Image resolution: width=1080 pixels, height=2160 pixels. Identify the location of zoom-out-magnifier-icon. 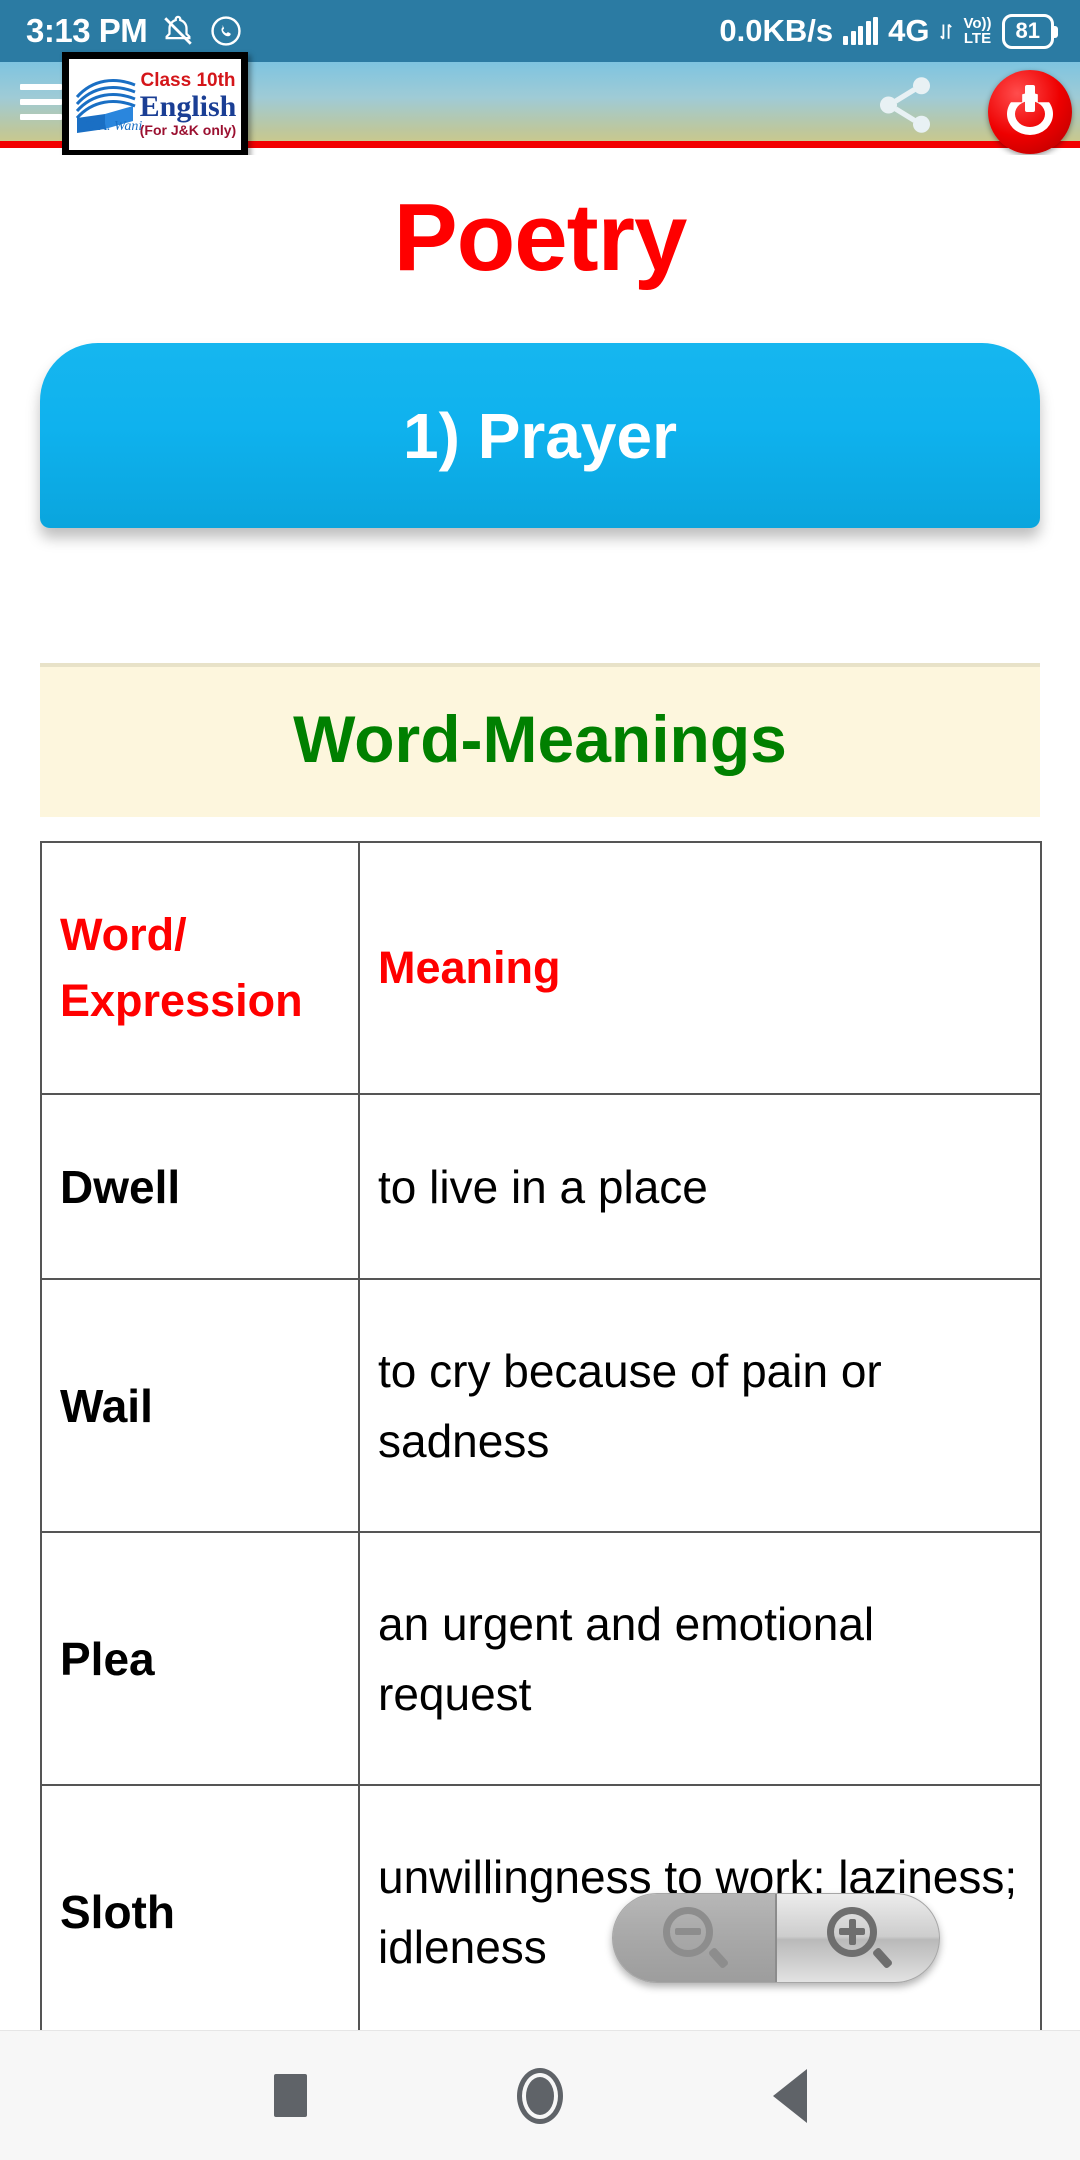
(696, 1938).